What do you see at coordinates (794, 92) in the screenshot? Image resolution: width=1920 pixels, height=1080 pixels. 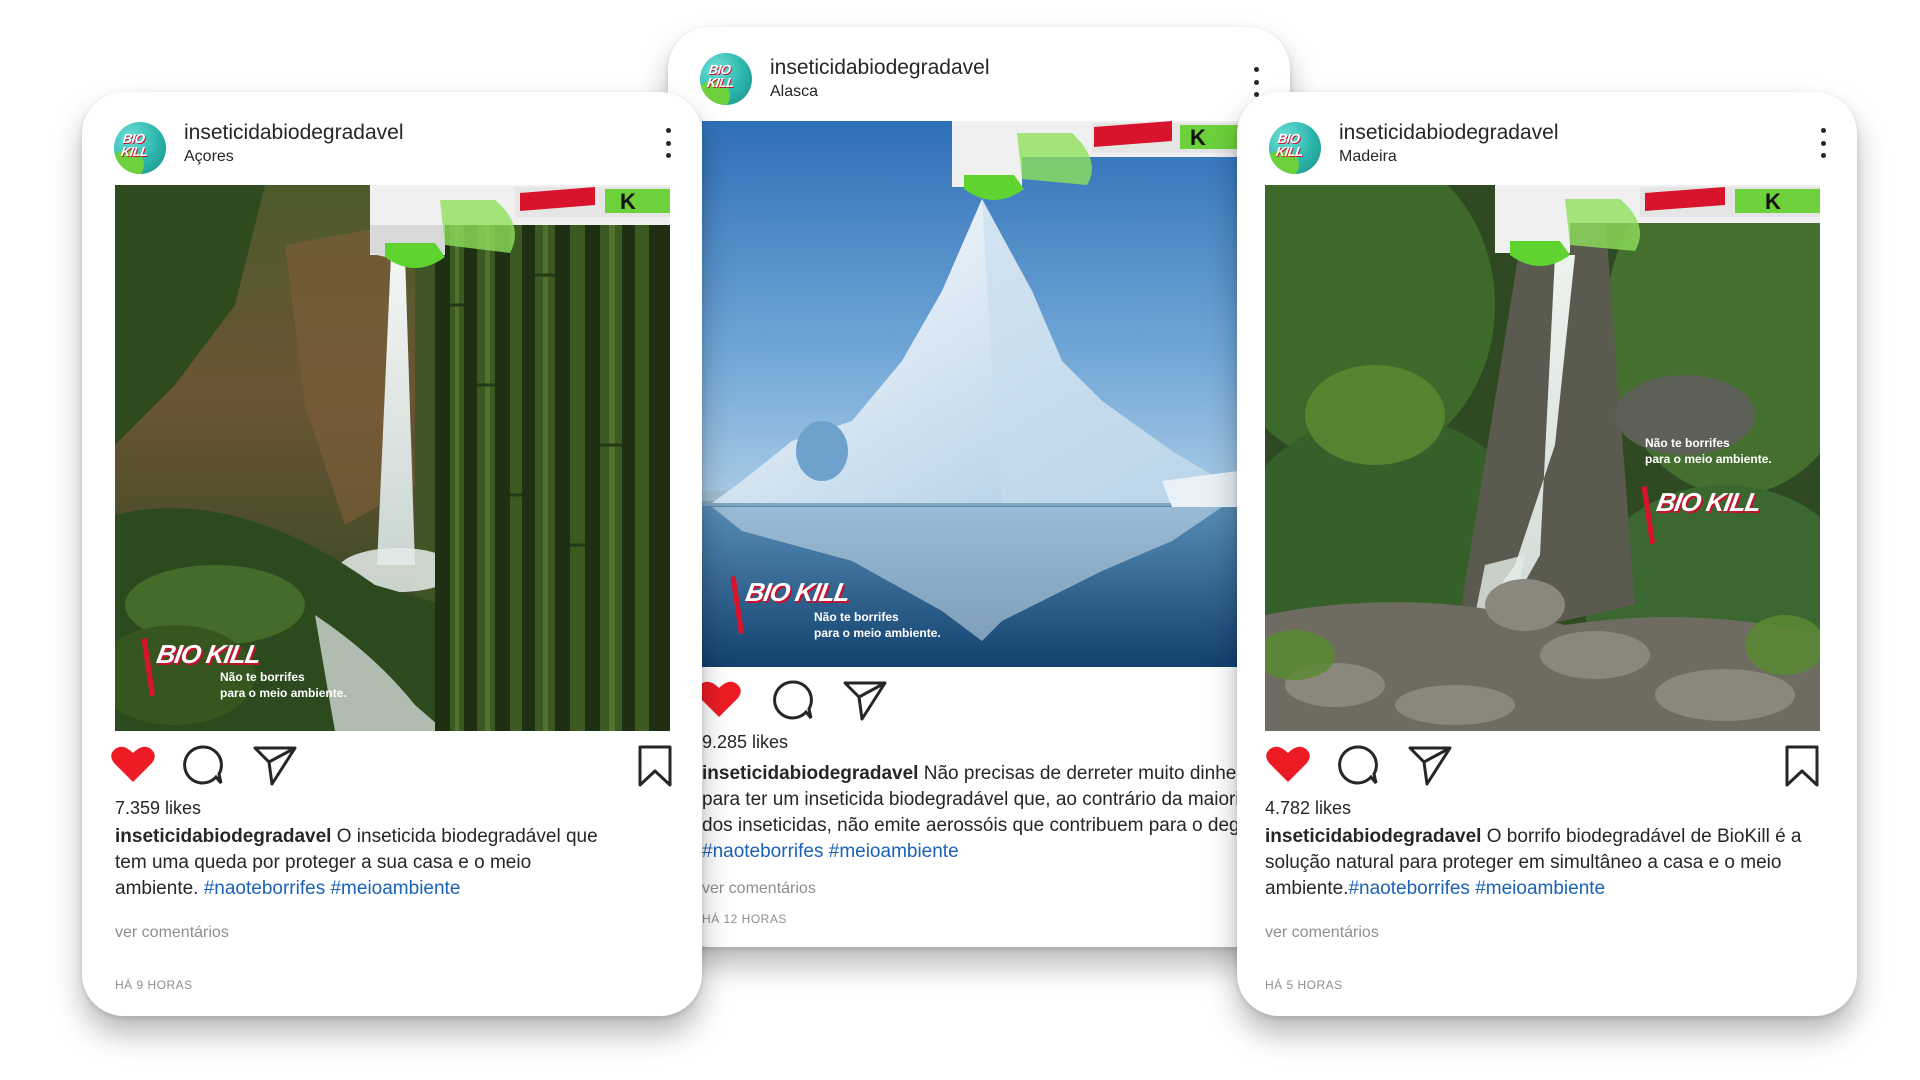 I see `location: Alasca` at bounding box center [794, 92].